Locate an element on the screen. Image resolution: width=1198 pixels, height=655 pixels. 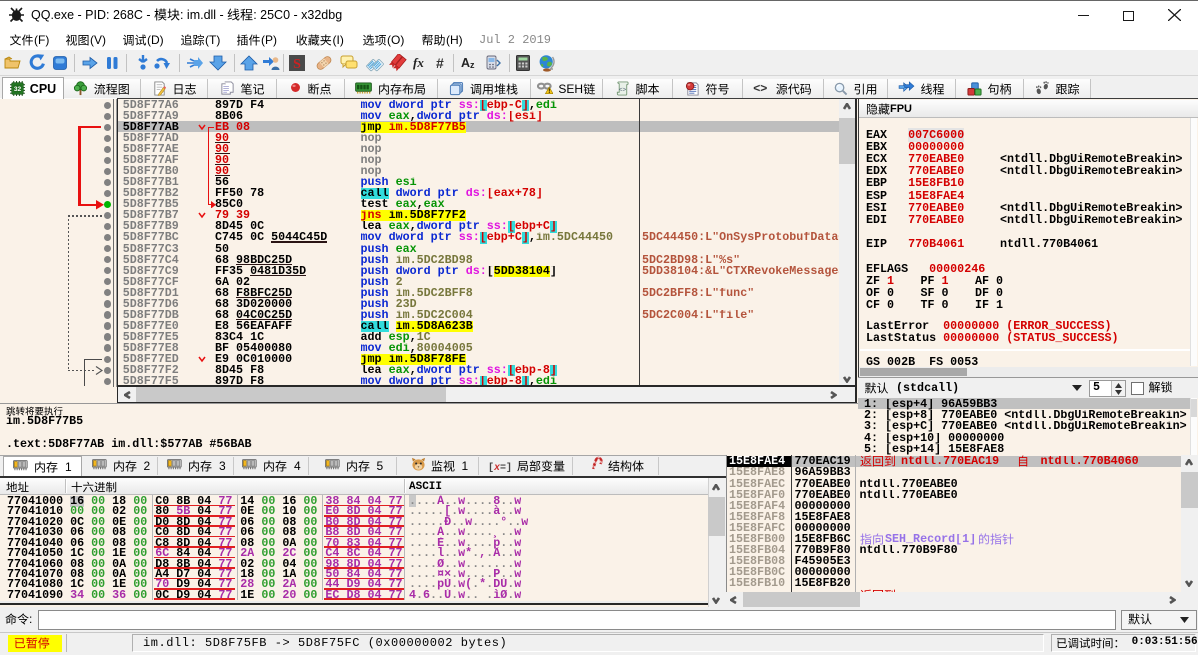
svg-text: S is located at coordinates (297, 64).